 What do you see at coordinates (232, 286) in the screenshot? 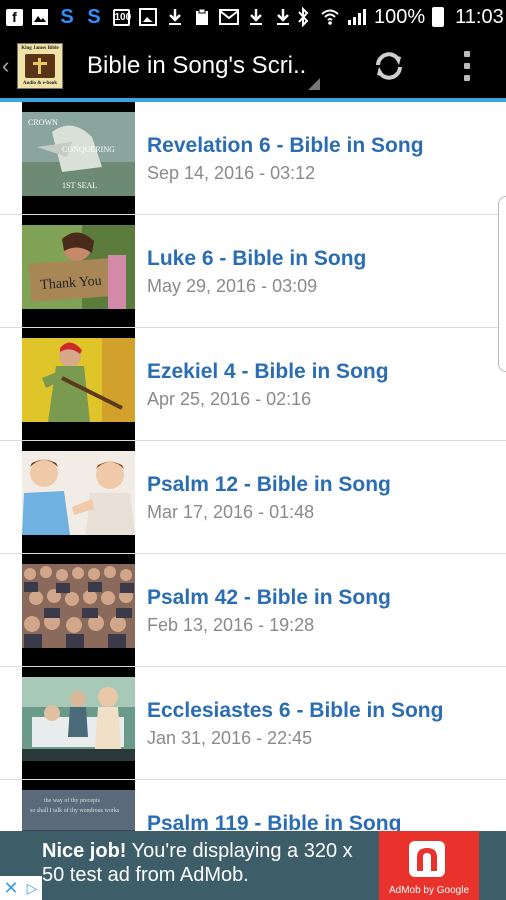
I see `video-date: May 29, 2016 - 03:09` at bounding box center [232, 286].